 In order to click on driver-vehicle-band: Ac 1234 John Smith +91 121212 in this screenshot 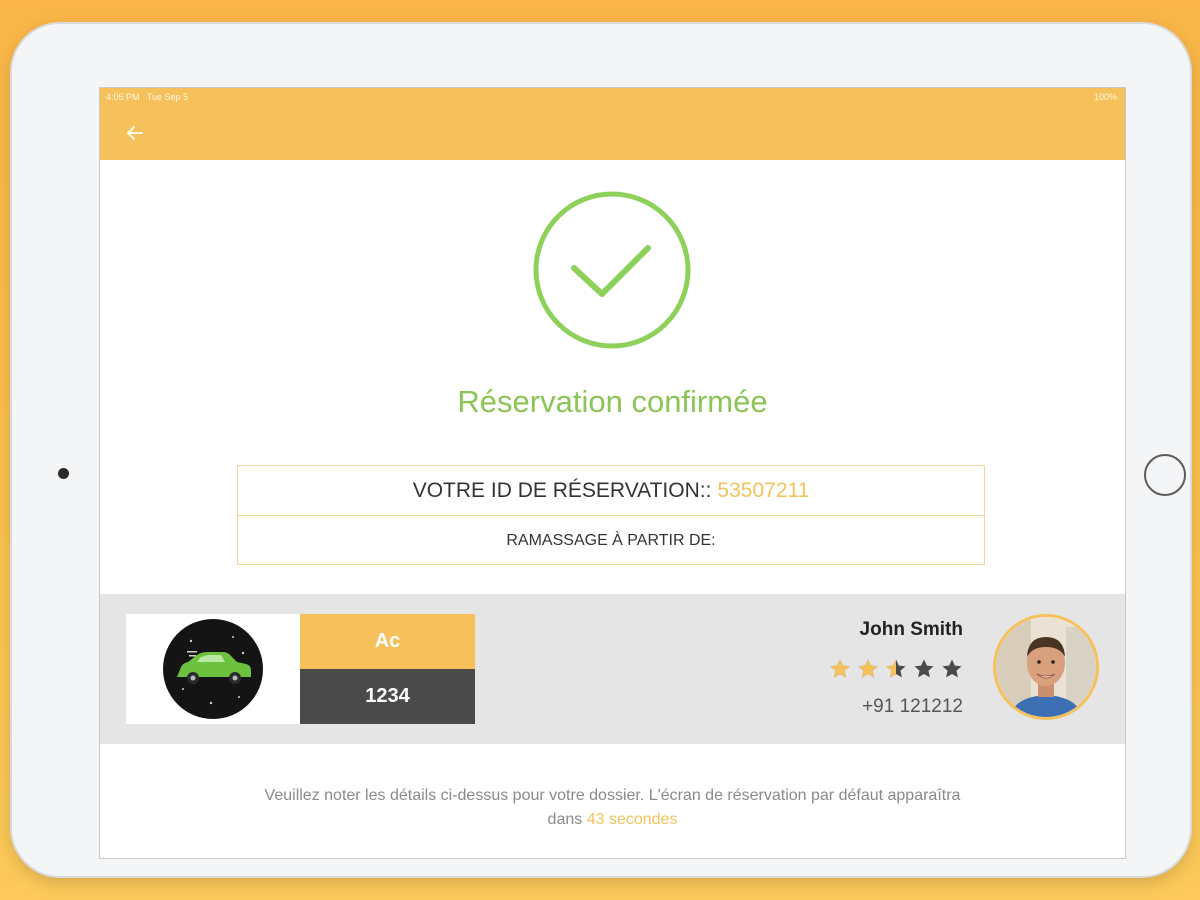, I will do `click(612, 669)`.